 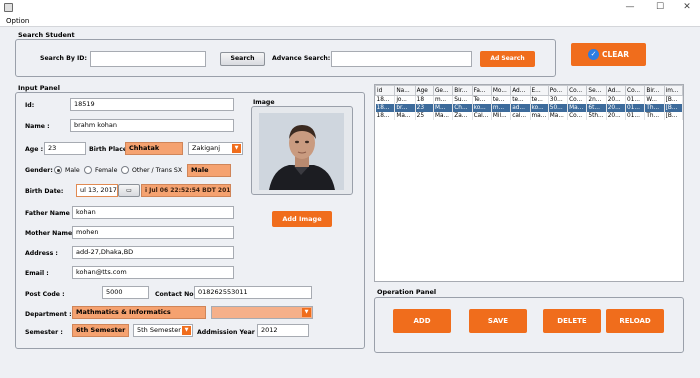 I want to click on search-button: Search, so click(x=242, y=59).